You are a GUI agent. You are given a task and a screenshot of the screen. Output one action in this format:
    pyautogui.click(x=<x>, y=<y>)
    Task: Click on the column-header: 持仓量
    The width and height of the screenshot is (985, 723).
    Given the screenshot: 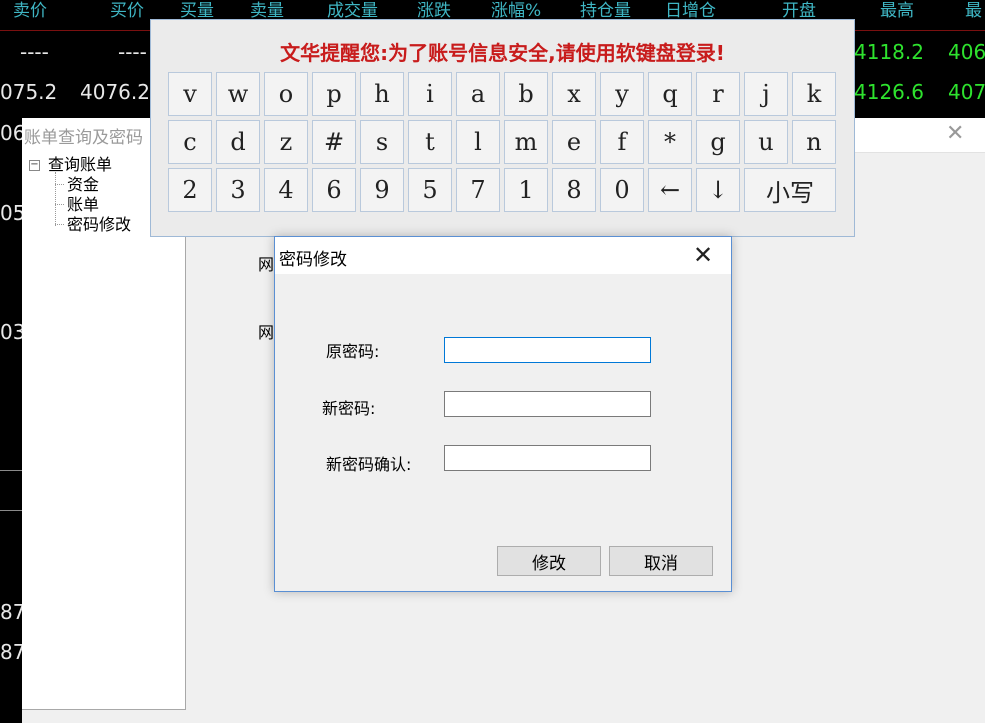 What is the action you would take?
    pyautogui.click(x=605, y=10)
    